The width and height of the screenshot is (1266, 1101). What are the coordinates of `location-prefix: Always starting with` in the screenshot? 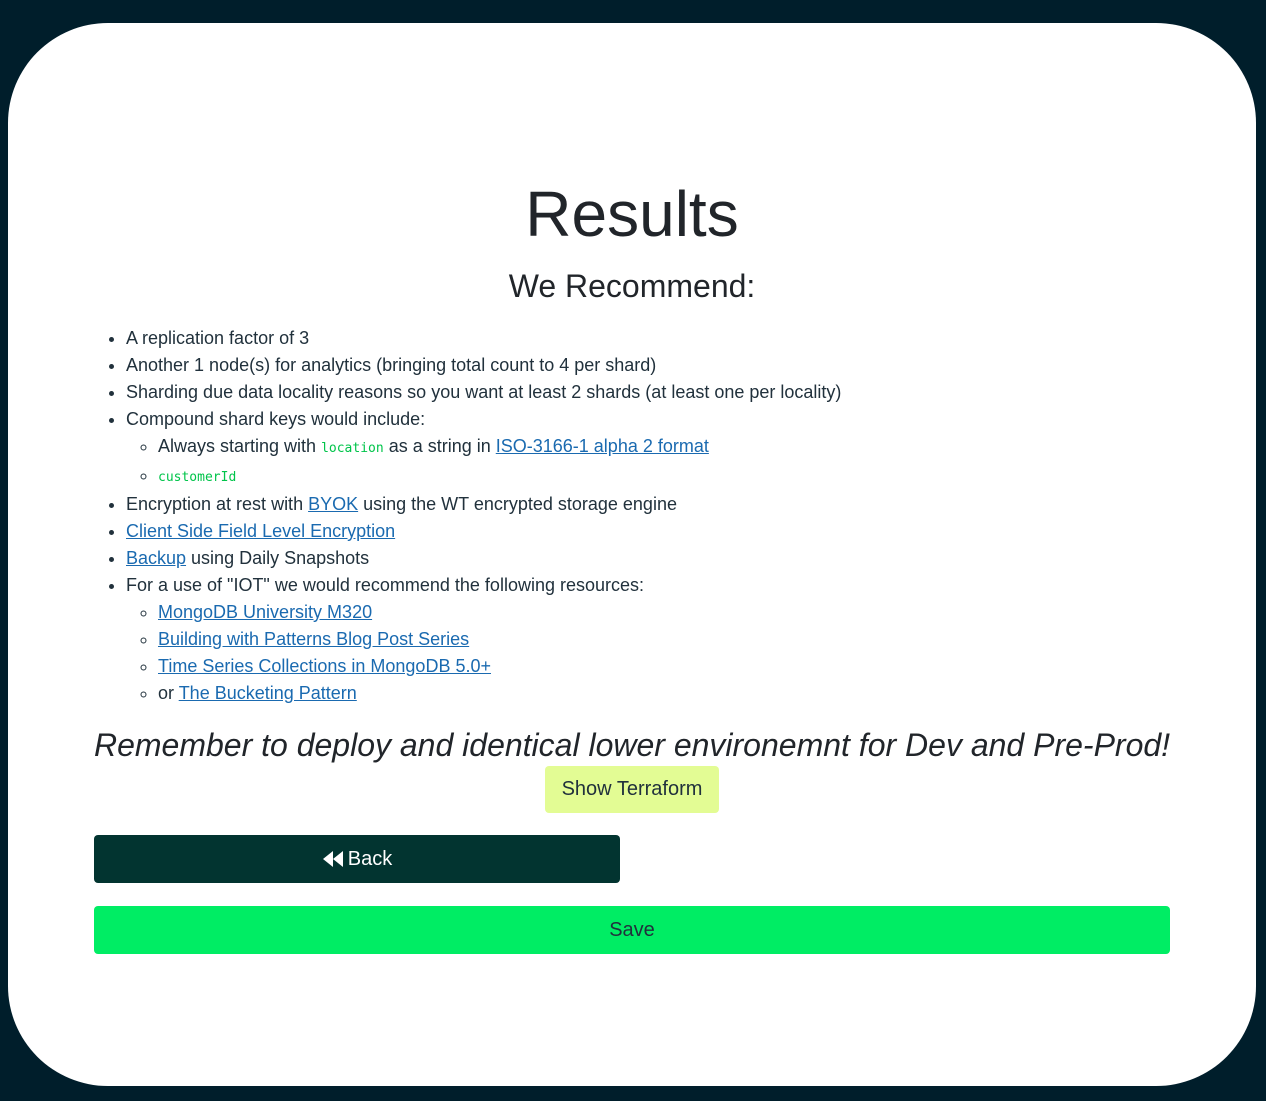 It's located at (240, 446).